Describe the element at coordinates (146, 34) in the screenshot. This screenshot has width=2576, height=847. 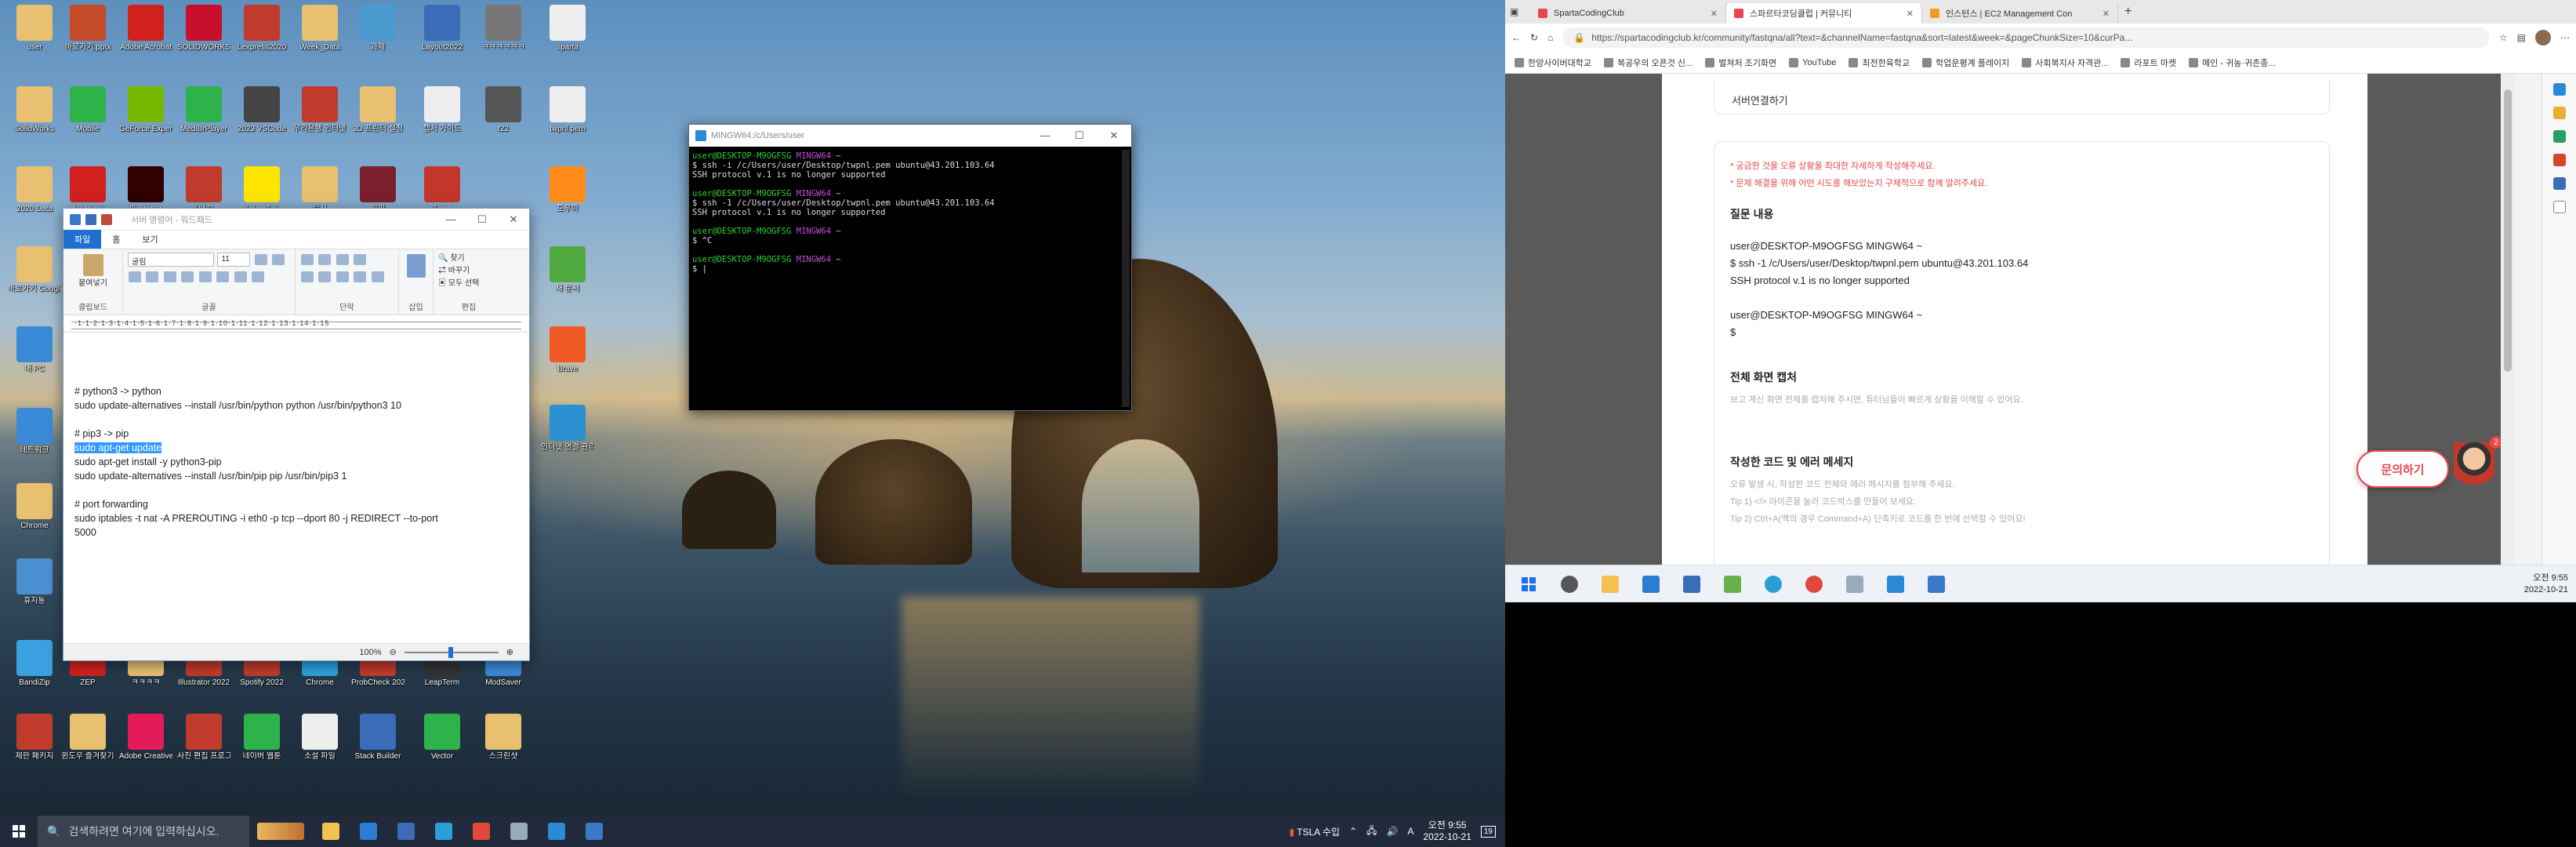
I see `desktop-icon: Adobe Acrobat` at that location.